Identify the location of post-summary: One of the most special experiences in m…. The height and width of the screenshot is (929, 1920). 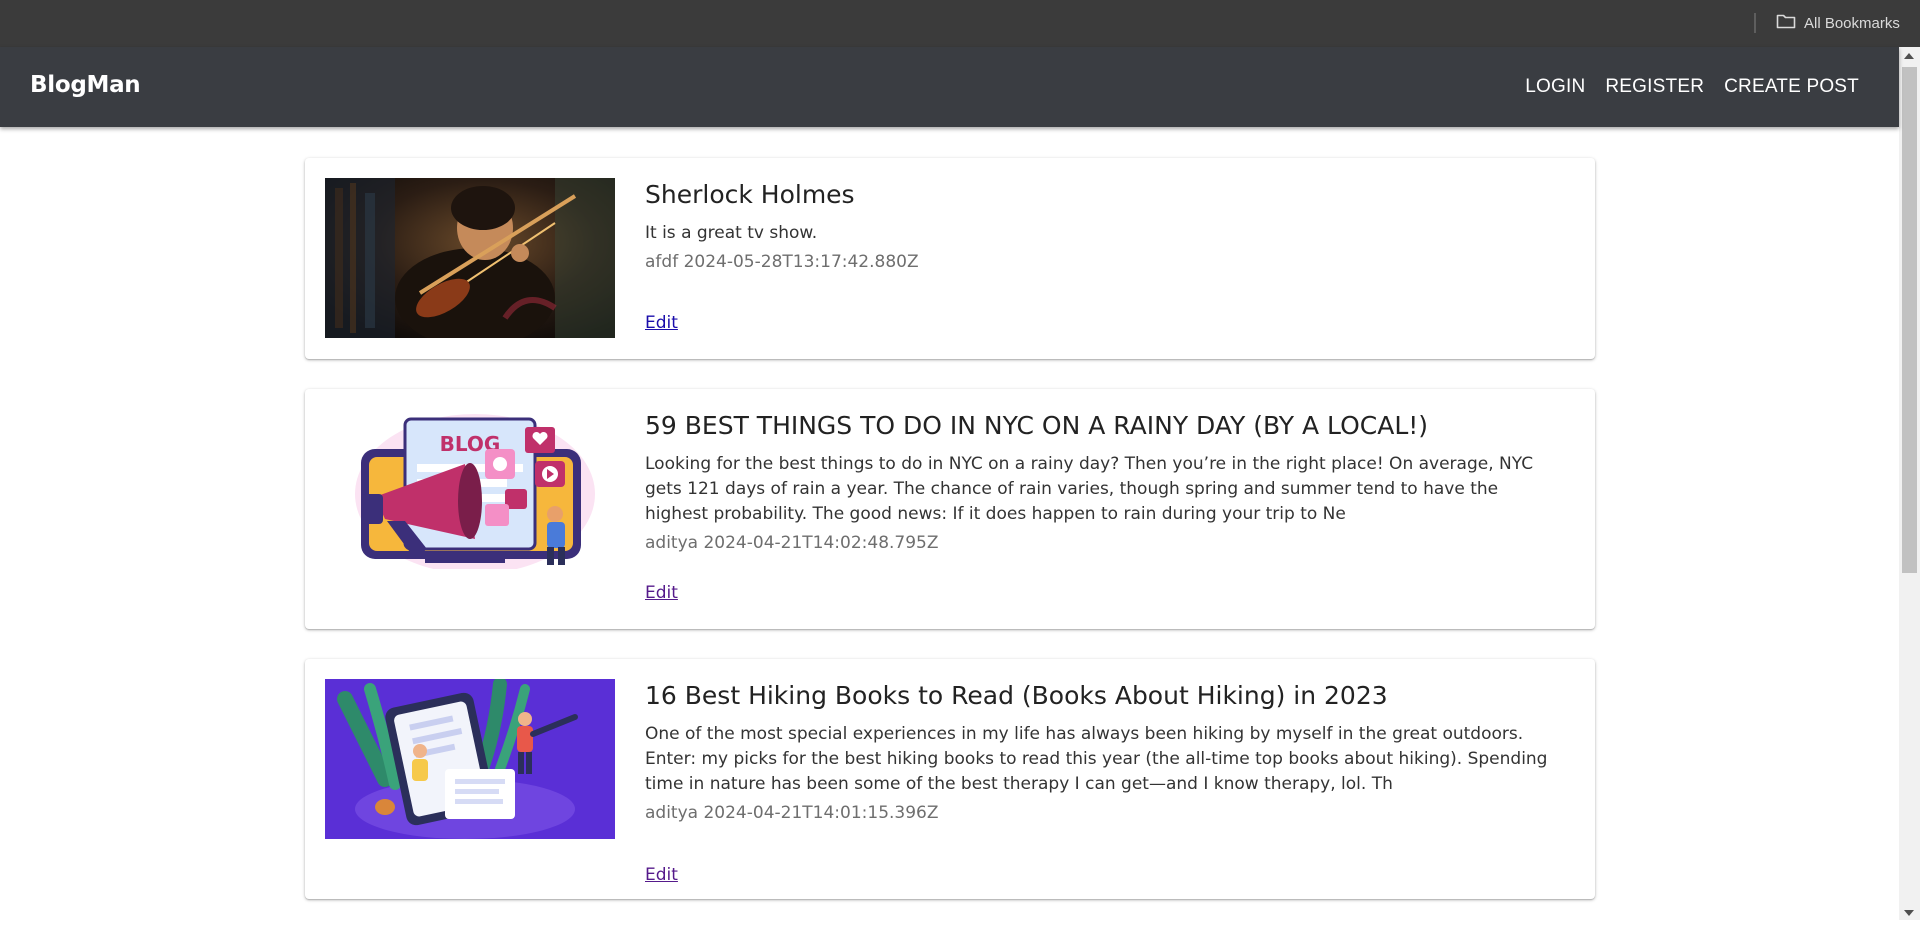
(1096, 759).